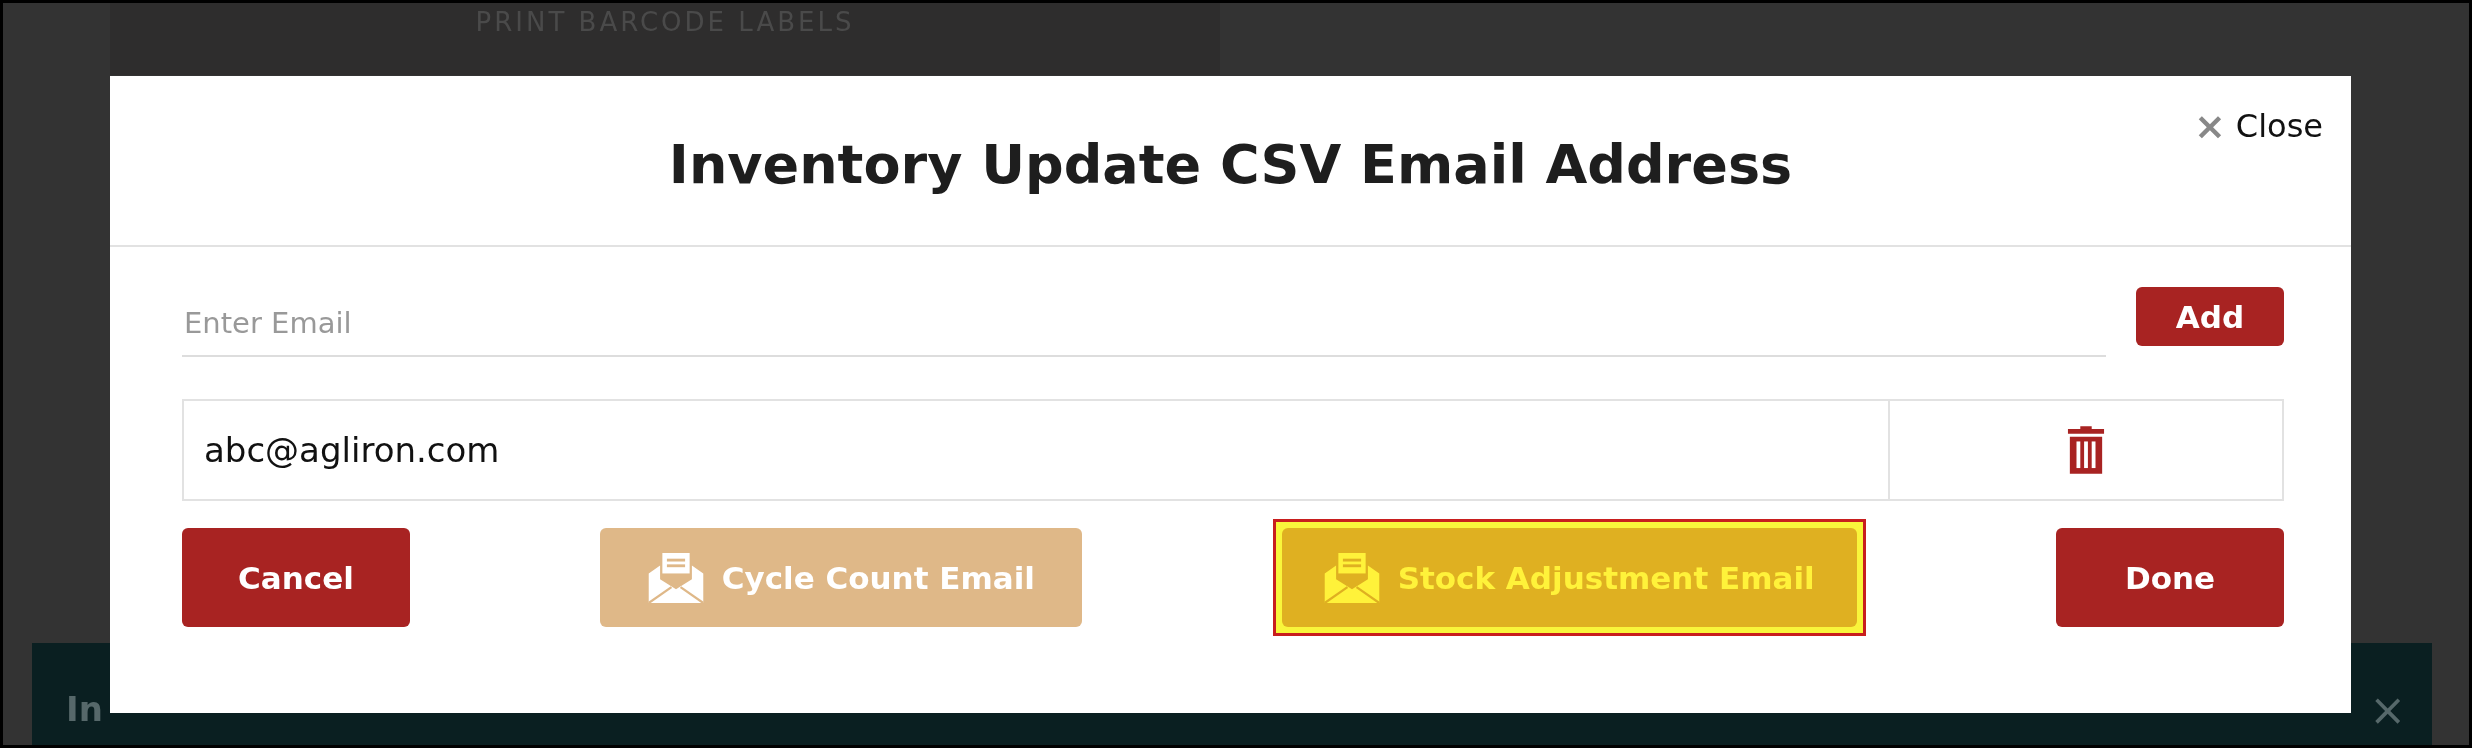 The image size is (2472, 748). Describe the element at coordinates (352, 450) in the screenshot. I see `email-address: abc@agliron.com` at that location.